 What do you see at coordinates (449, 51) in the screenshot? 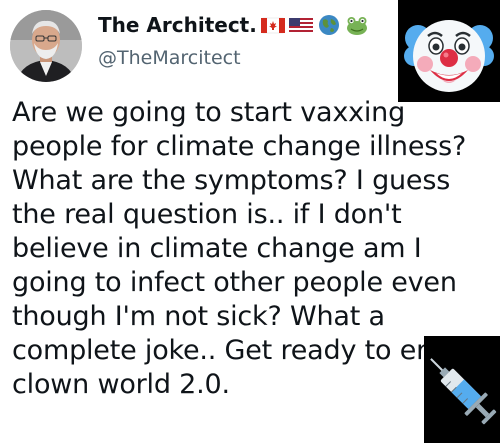
I see `clown-face-emoji` at bounding box center [449, 51].